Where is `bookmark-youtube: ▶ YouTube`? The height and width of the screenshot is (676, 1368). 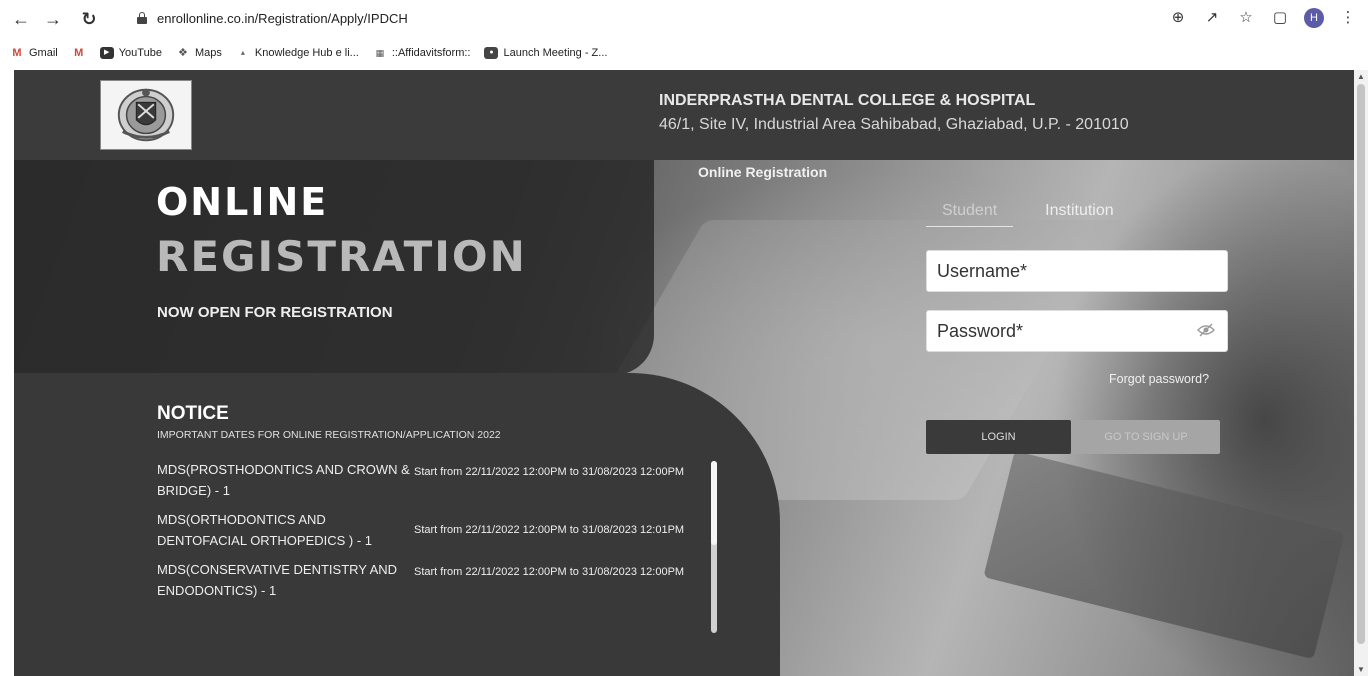
bookmark-youtube: ▶ YouTube is located at coordinates (130, 53).